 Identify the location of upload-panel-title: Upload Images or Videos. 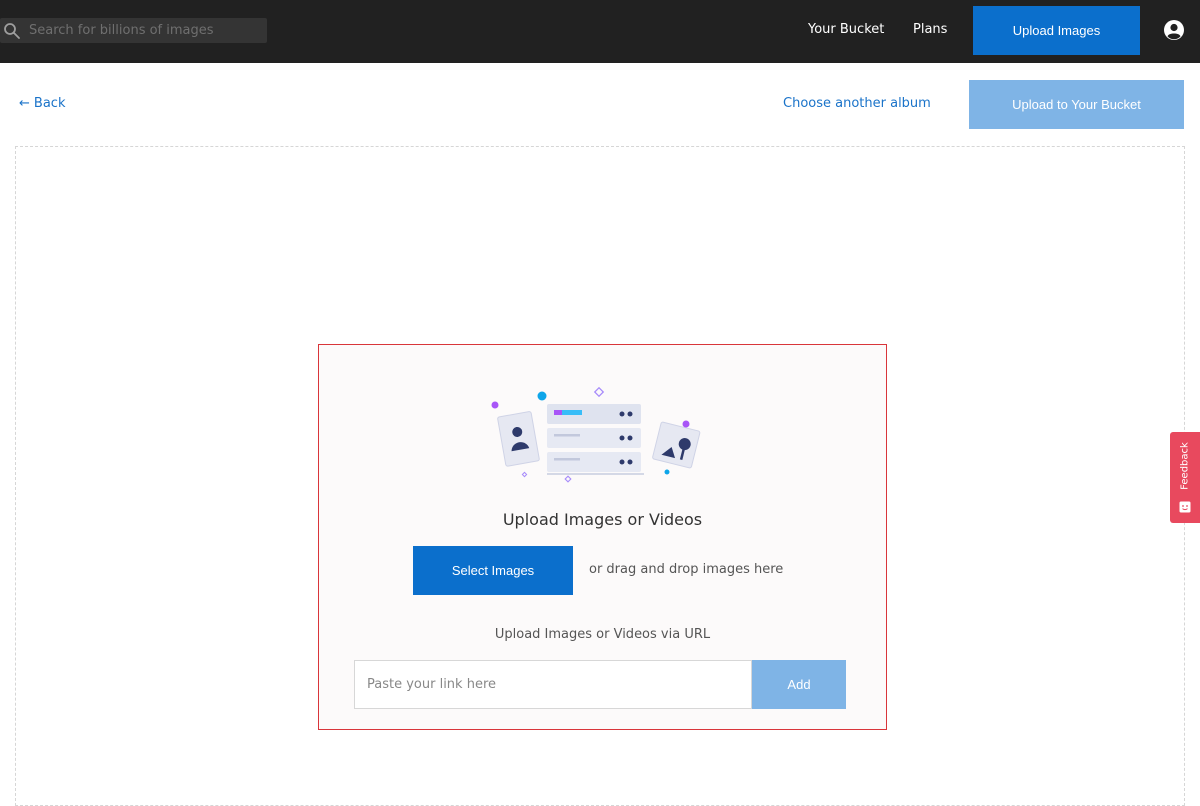
(602, 519).